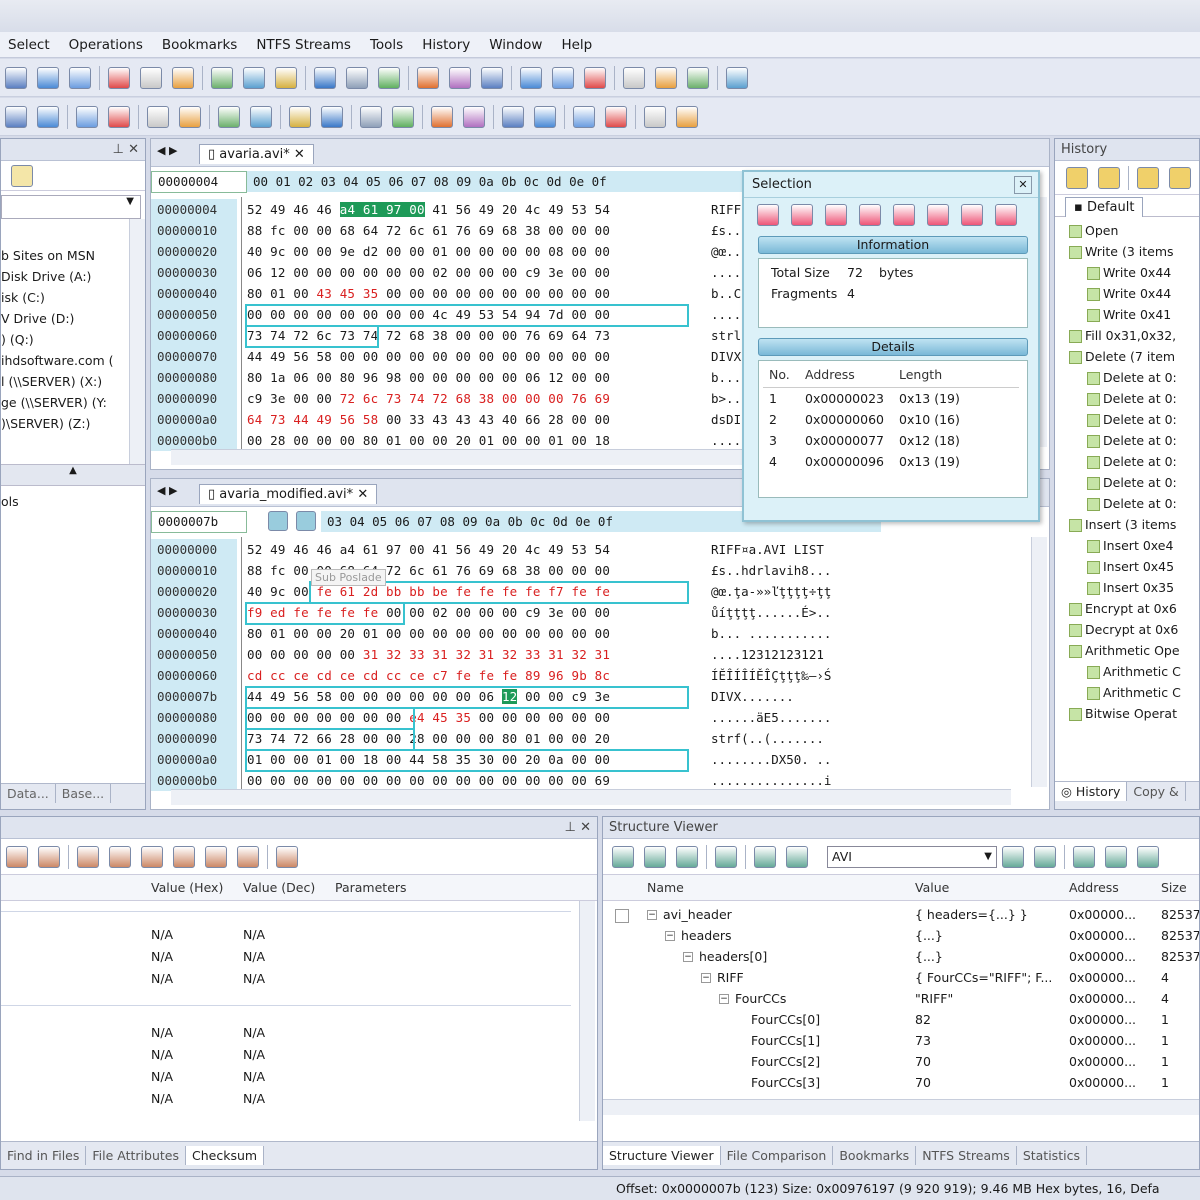 This screenshot has width=1200, height=1200. What do you see at coordinates (760, 998) in the screenshot?
I see `structure-name: FourCCs` at bounding box center [760, 998].